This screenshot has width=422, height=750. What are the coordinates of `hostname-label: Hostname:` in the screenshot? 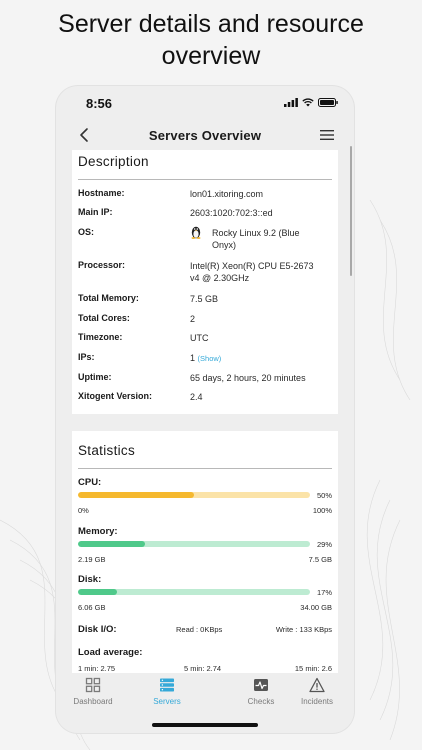 It's located at (101, 193).